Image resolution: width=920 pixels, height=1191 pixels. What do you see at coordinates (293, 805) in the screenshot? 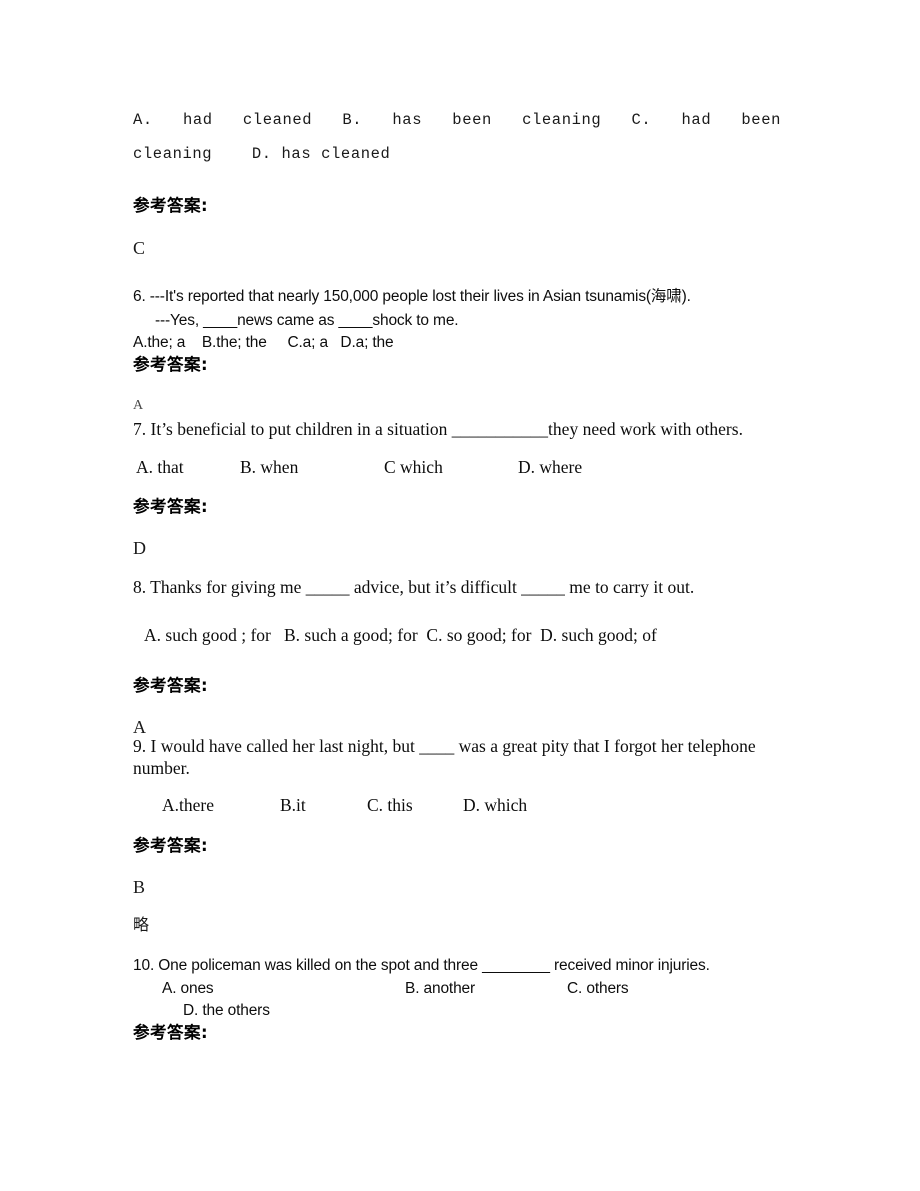
I see `q9-option-b: B.it` at bounding box center [293, 805].